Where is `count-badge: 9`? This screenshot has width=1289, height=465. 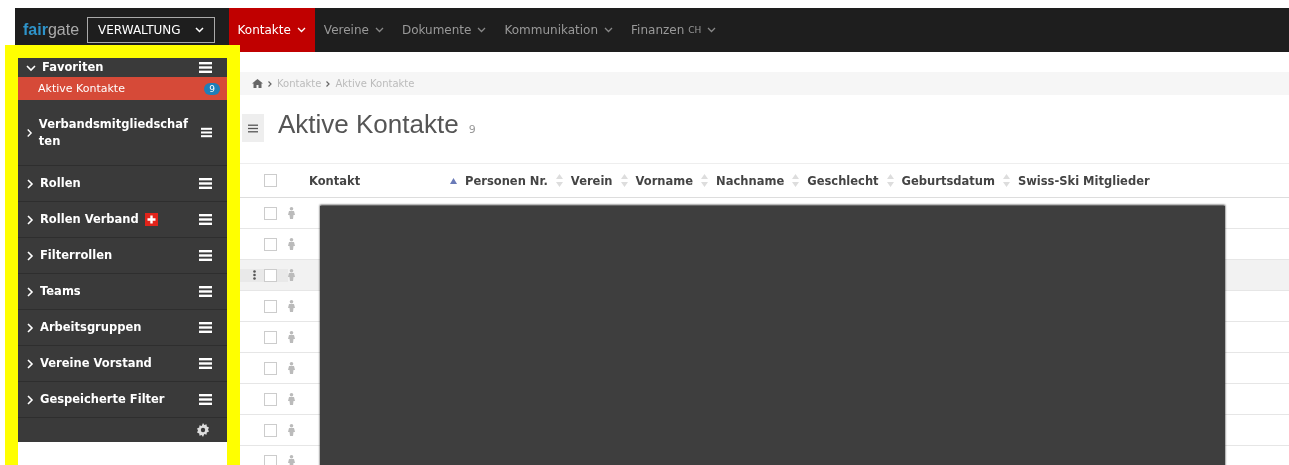
count-badge: 9 is located at coordinates (212, 88).